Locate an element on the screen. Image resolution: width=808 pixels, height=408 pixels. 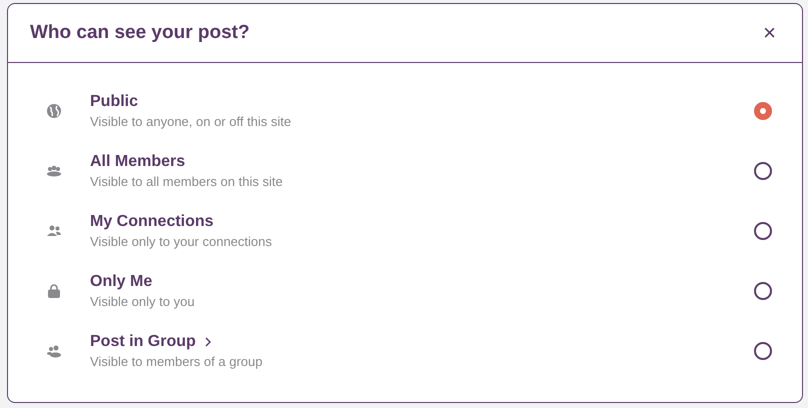
option-description: Visible to anyone, on or off this site is located at coordinates (191, 121).